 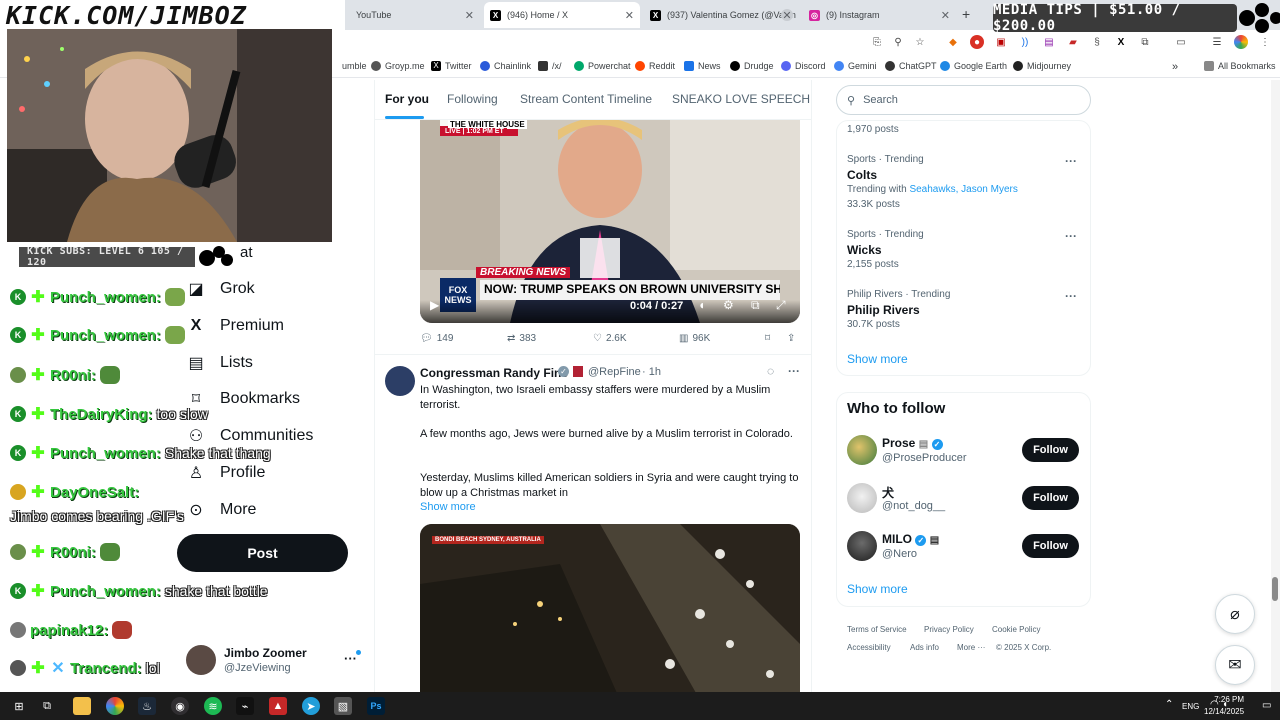 I want to click on bookmark-groyp: Groyp.me, so click(x=398, y=66).